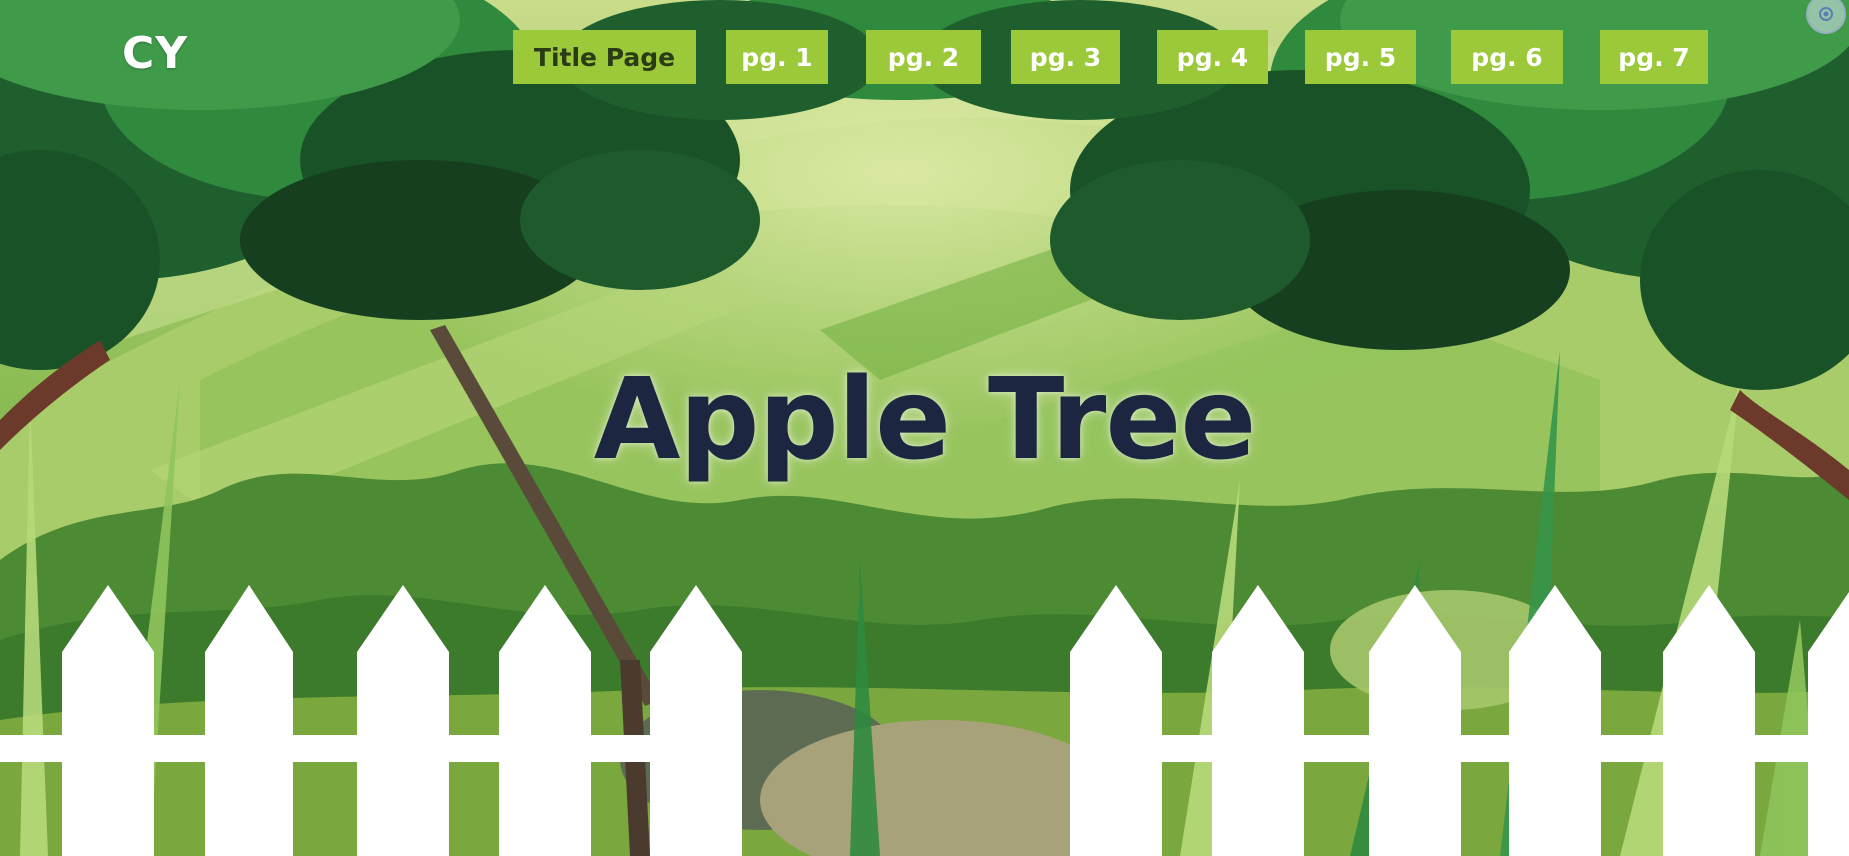 This screenshot has width=1849, height=856. What do you see at coordinates (925, 420) in the screenshot?
I see `page-title: Apple Tree` at bounding box center [925, 420].